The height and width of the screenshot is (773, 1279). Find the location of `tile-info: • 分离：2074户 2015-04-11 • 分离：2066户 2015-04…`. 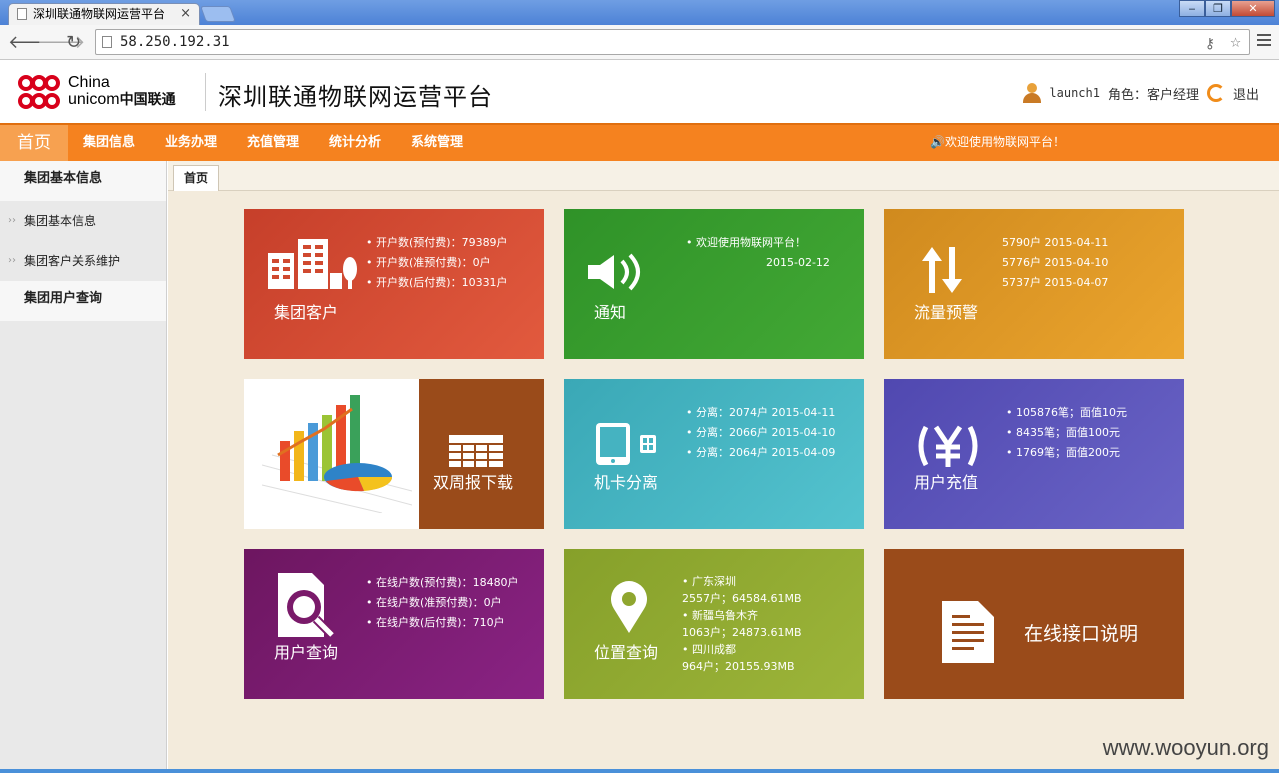

tile-info: • 分离：2074户 2015-04-11 • 分离：2066户 2015-04… is located at coordinates (760, 433).